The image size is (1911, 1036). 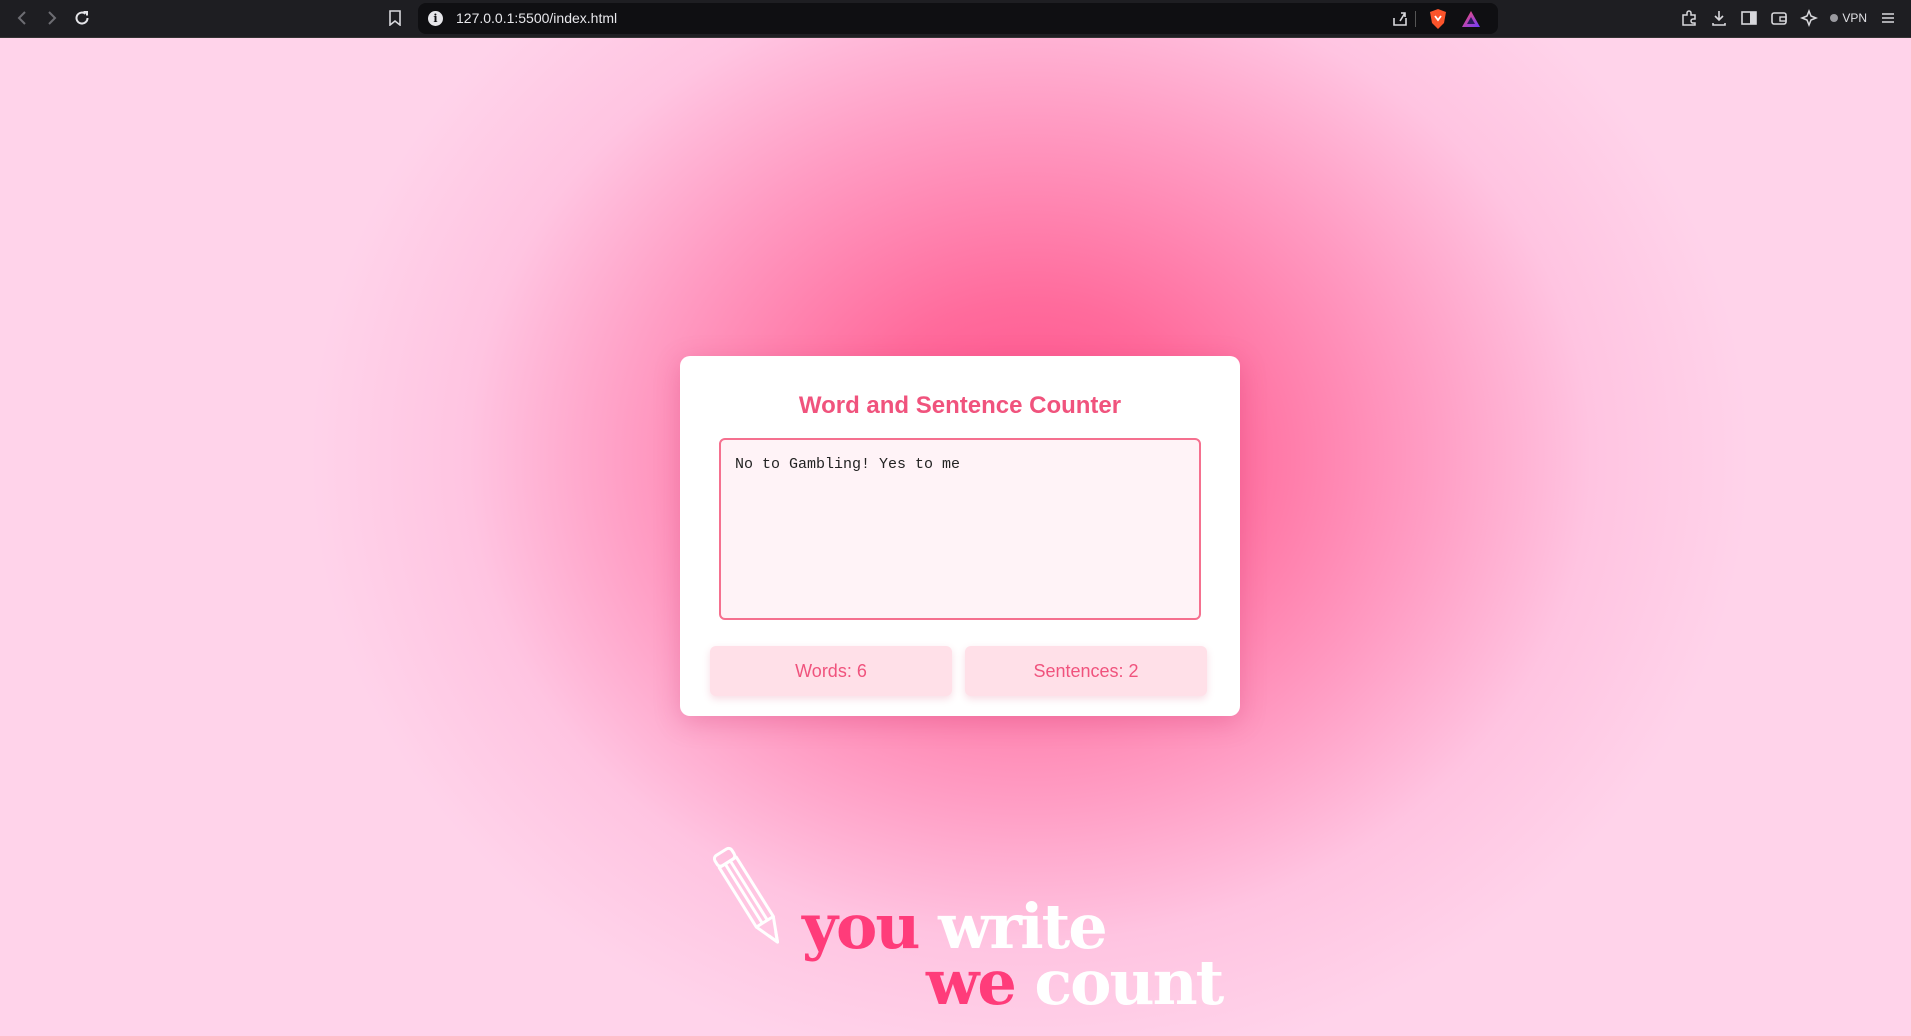 I want to click on logo-word-count: count, so click(x=1129, y=982).